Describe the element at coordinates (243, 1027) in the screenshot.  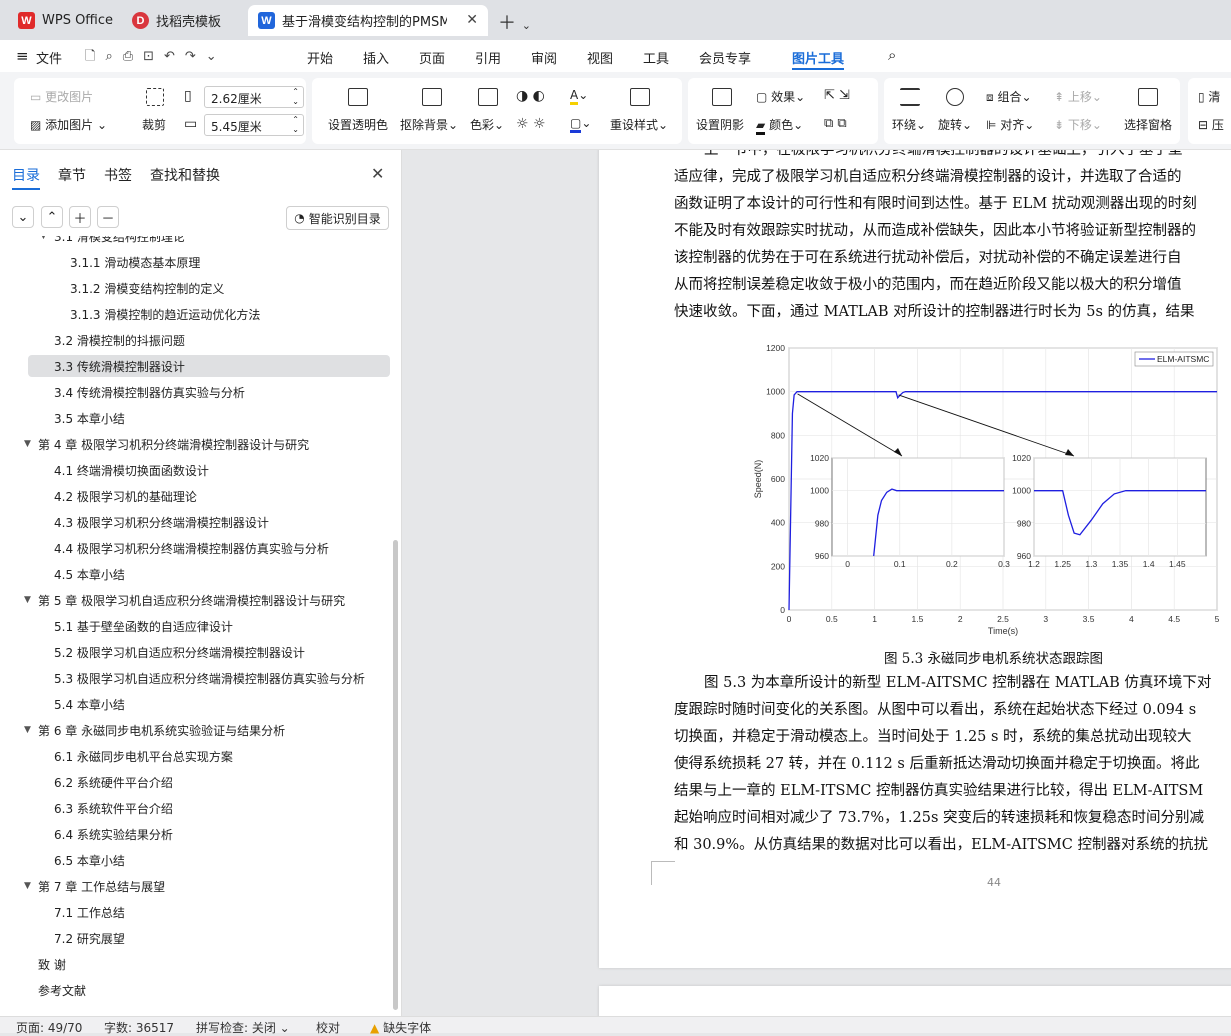
I see `spell-check: 拼写检查: 关闭 ⌄` at that location.